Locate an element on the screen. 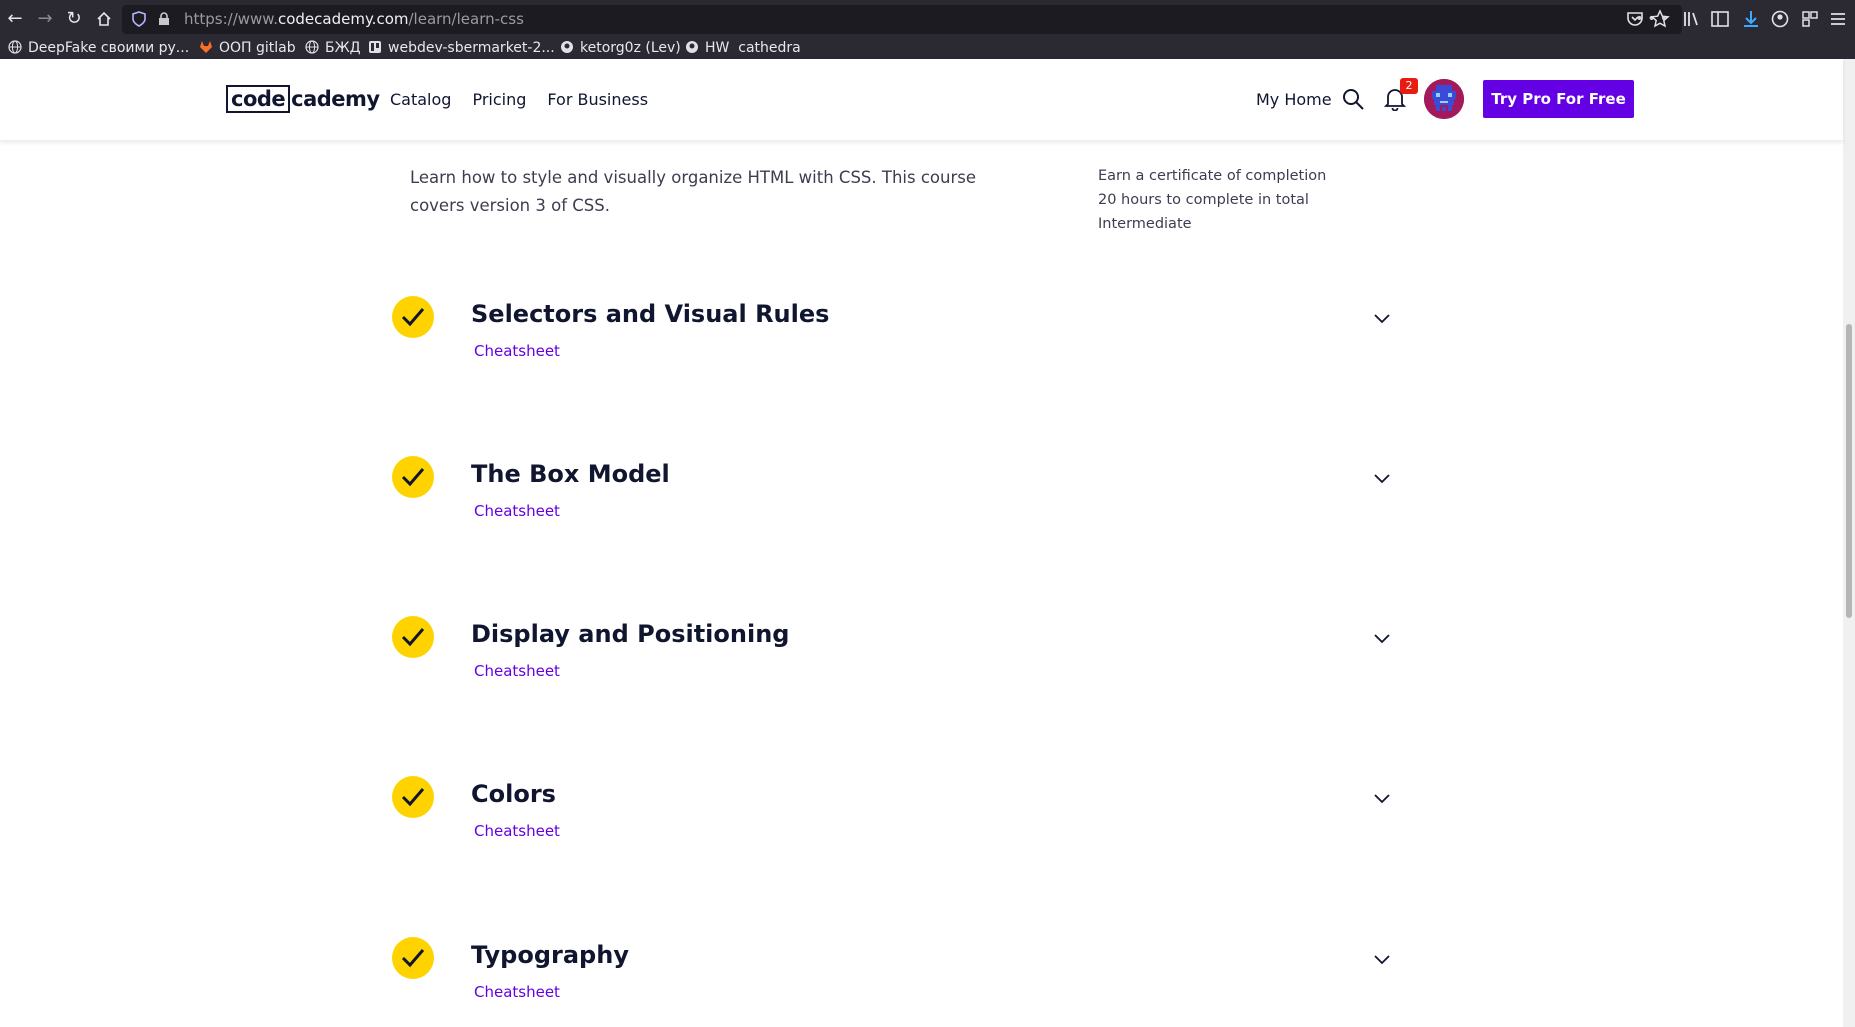 This screenshot has width=1855, height=1027. notification-count-badge: 2 is located at coordinates (1409, 86).